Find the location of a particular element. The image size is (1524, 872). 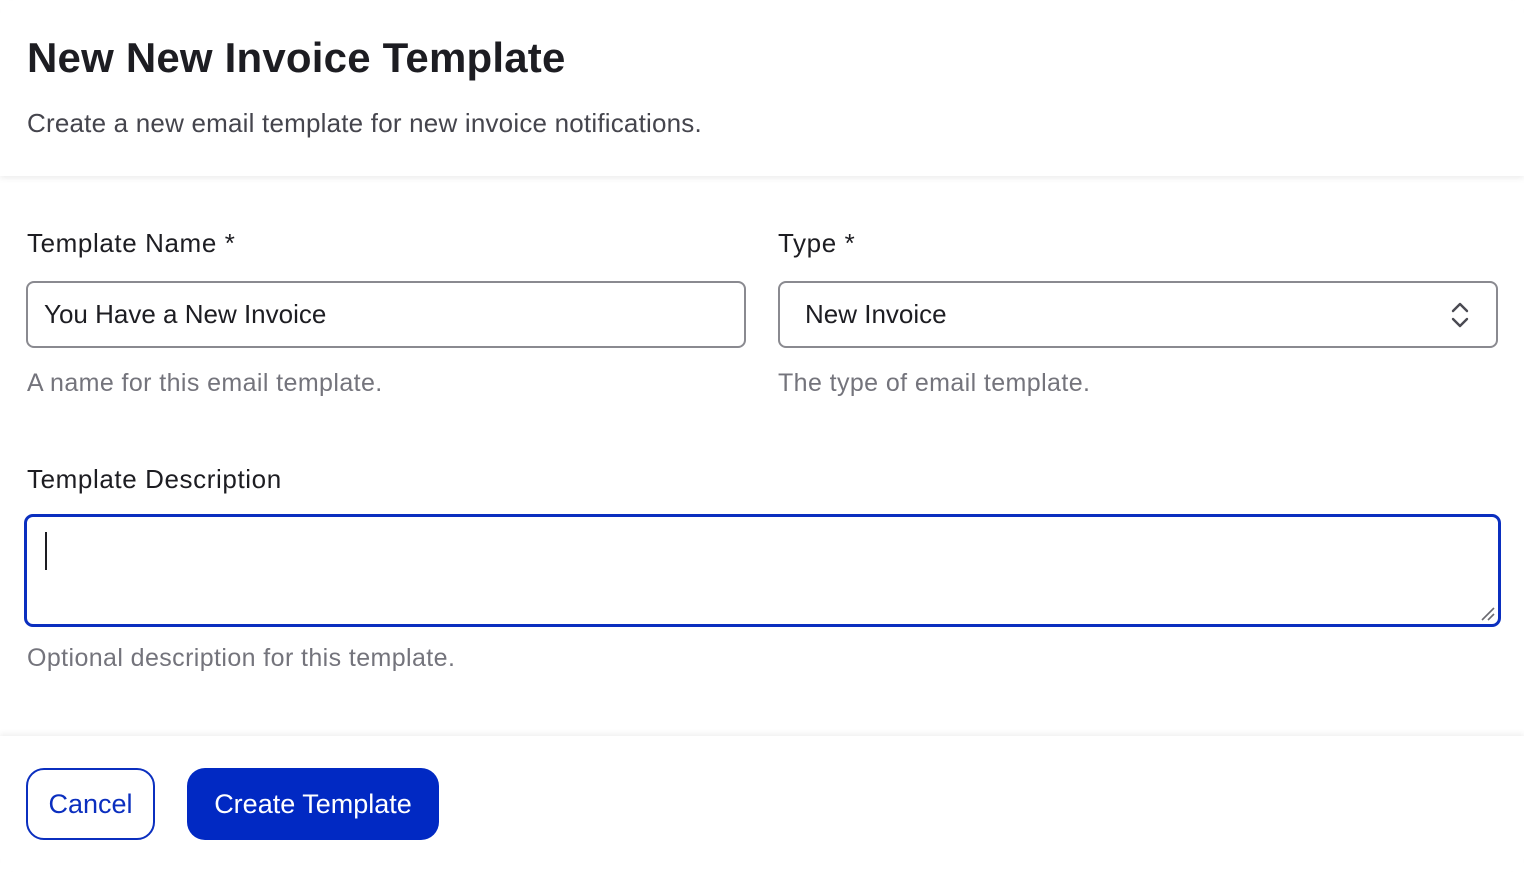

template-description-label: Template Description is located at coordinates (154, 479).